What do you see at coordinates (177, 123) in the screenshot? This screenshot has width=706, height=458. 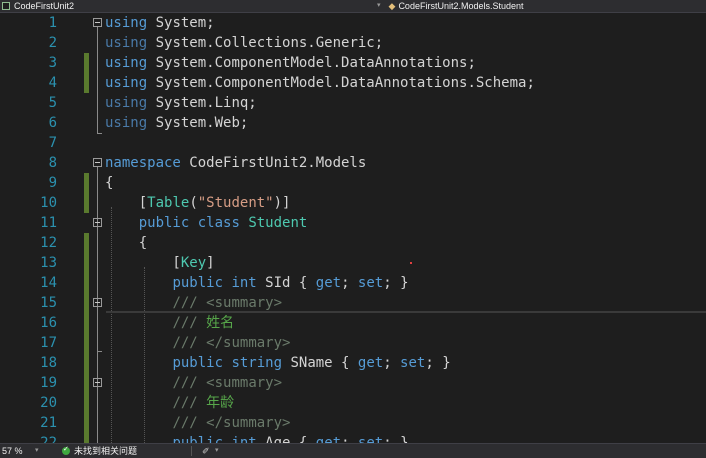 I see `code-text: using System.Web;` at bounding box center [177, 123].